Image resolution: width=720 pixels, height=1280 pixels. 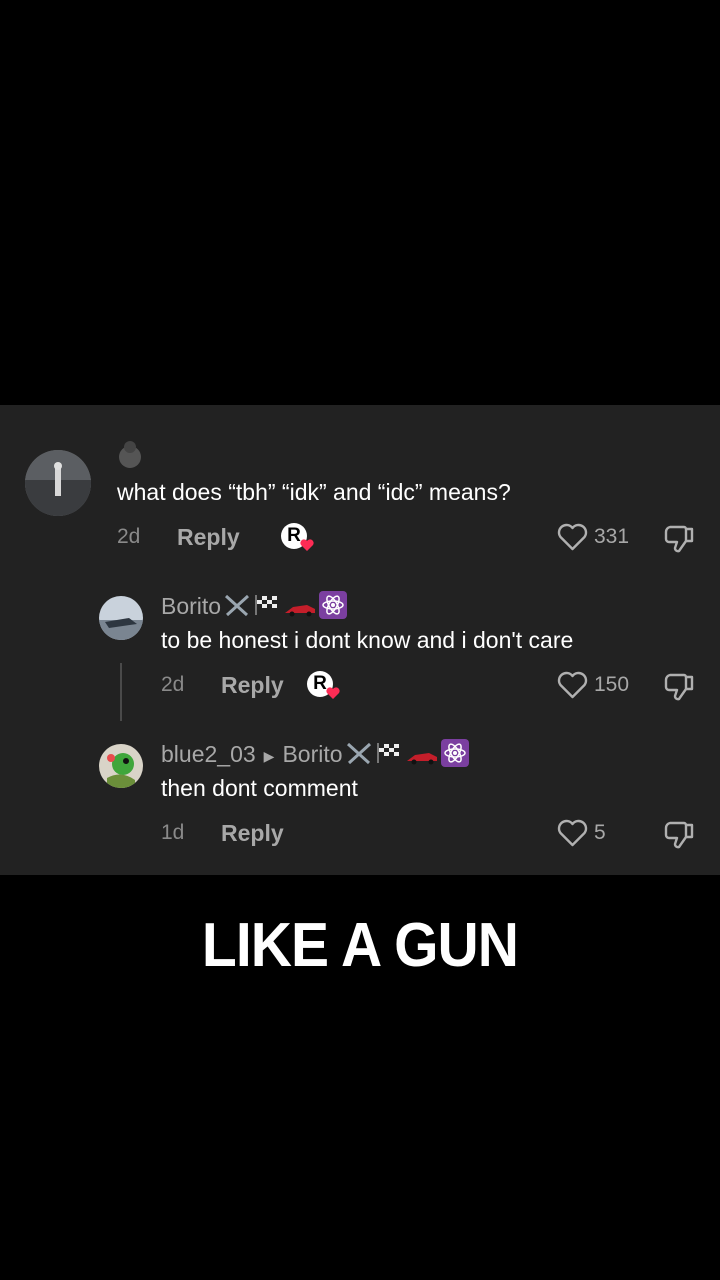 What do you see at coordinates (612, 536) in the screenshot?
I see `like-count: 331` at bounding box center [612, 536].